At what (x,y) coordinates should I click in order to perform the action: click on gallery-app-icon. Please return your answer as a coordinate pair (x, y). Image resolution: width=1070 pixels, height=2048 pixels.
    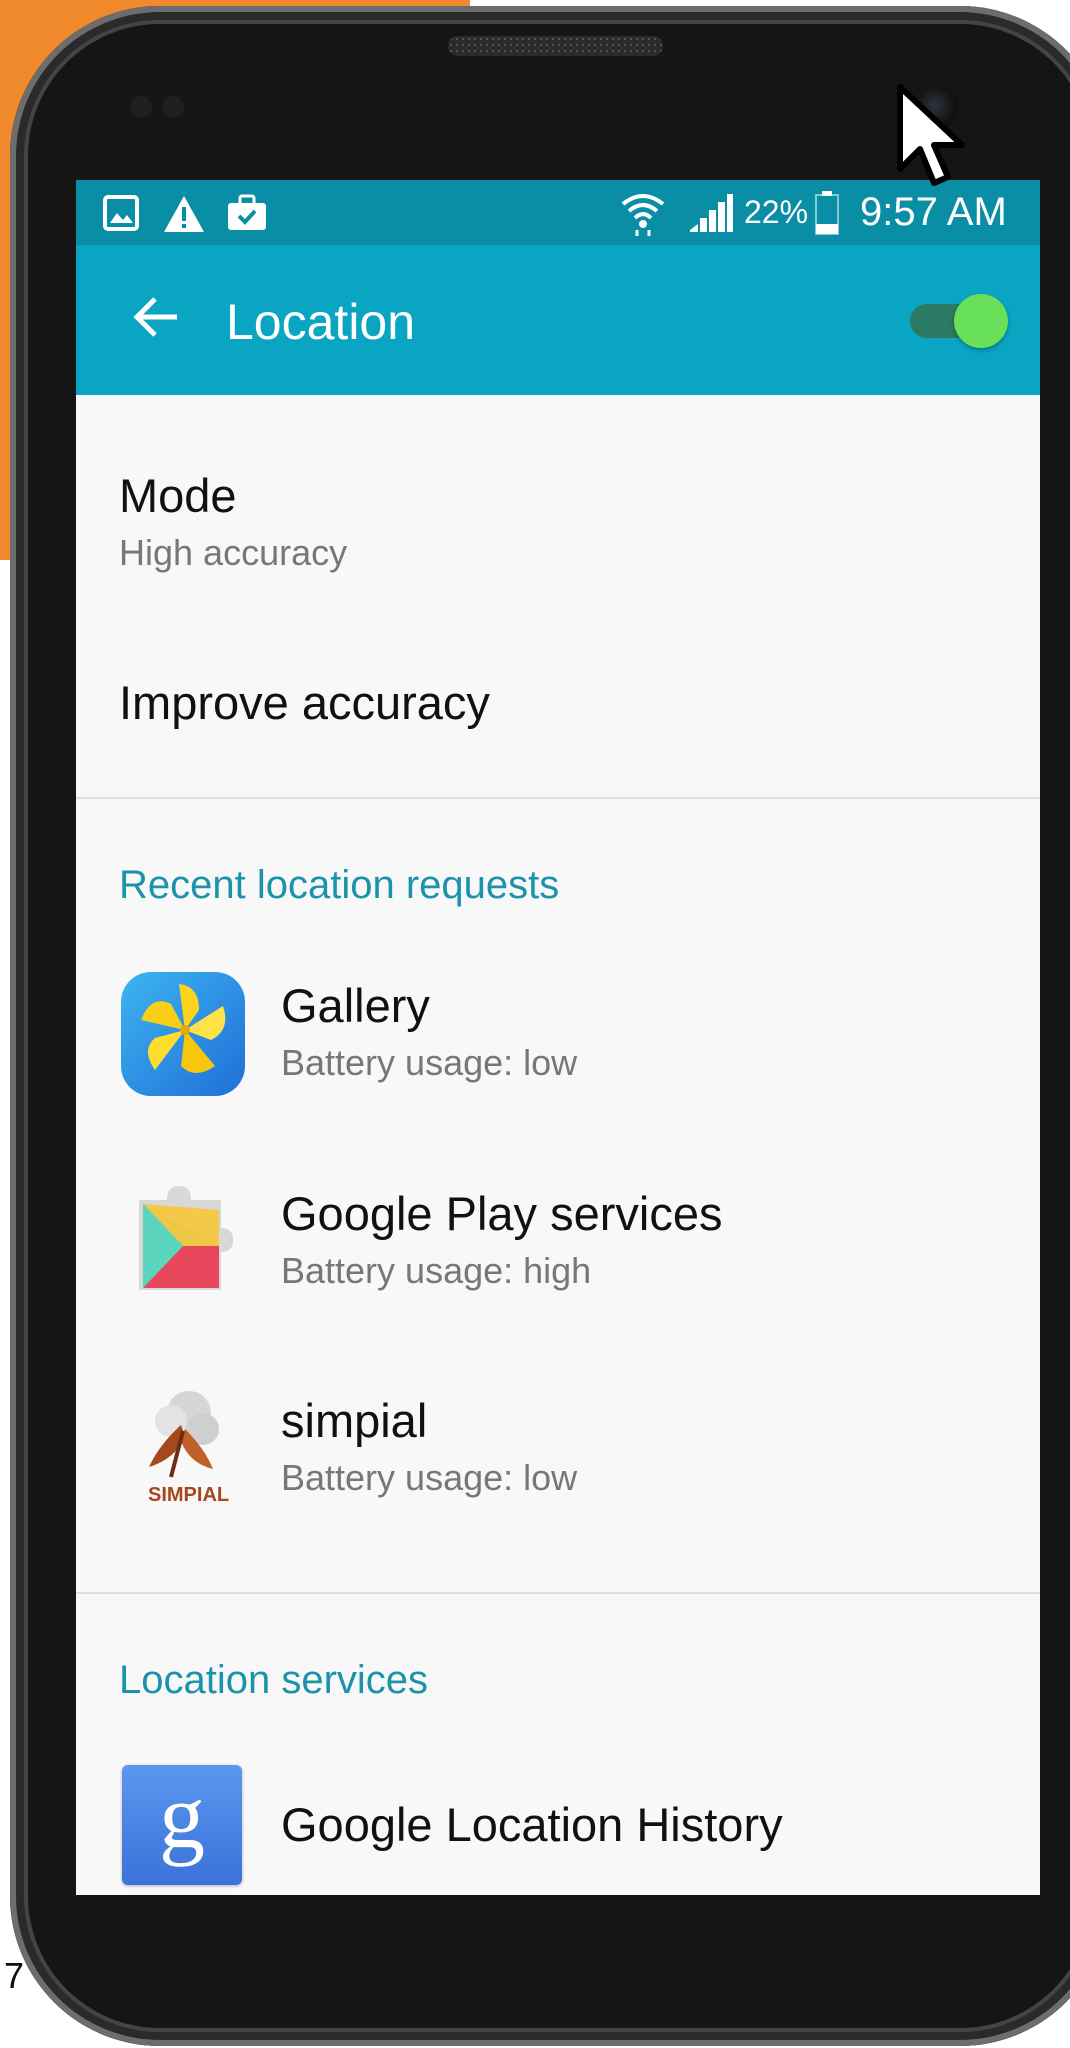
    Looking at the image, I should click on (183, 1034).